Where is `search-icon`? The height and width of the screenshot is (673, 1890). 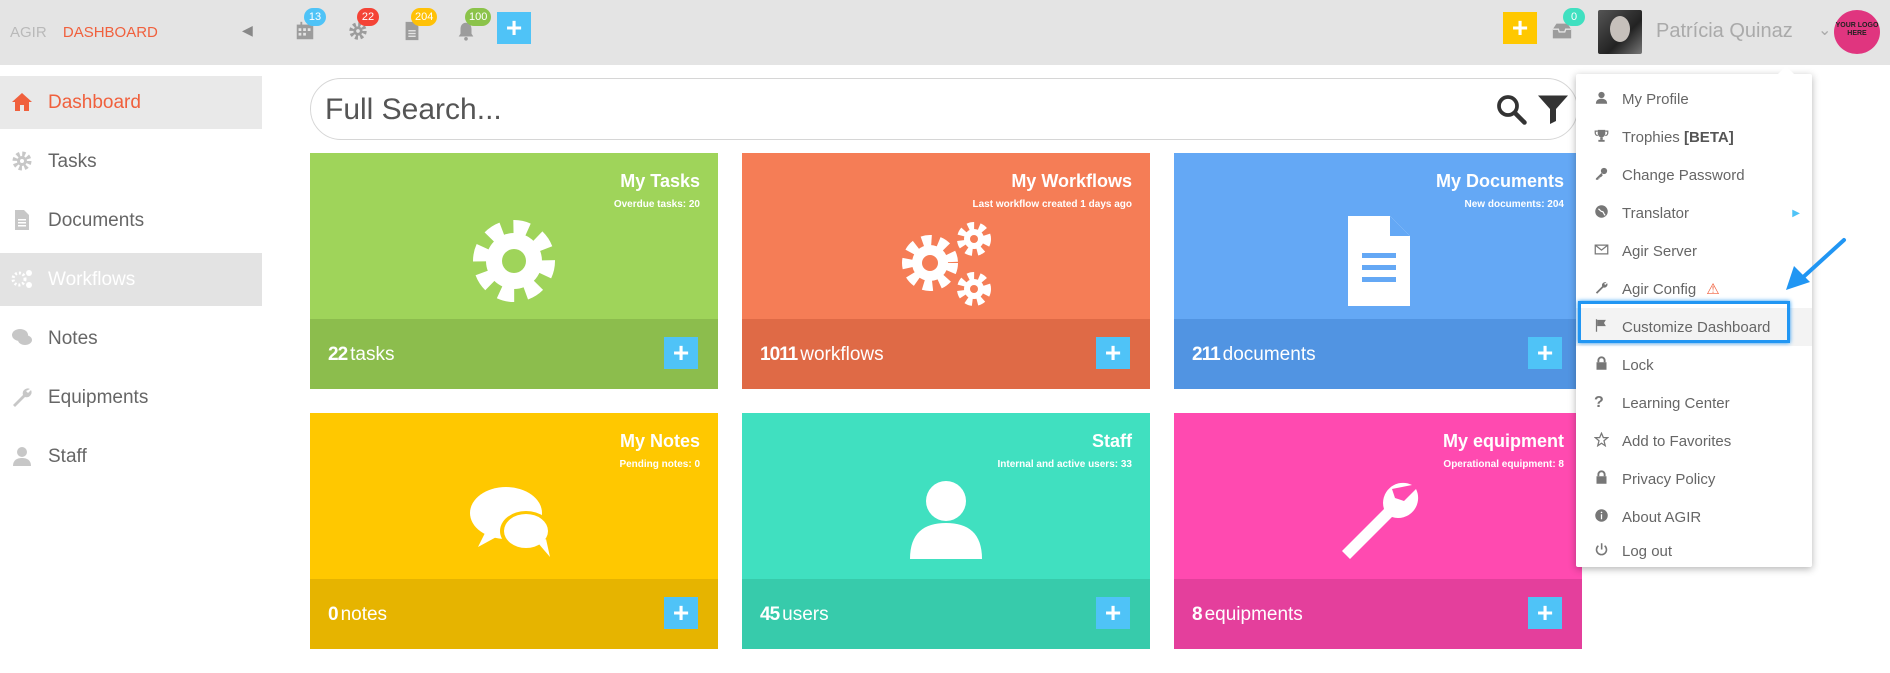
search-icon is located at coordinates (1511, 111).